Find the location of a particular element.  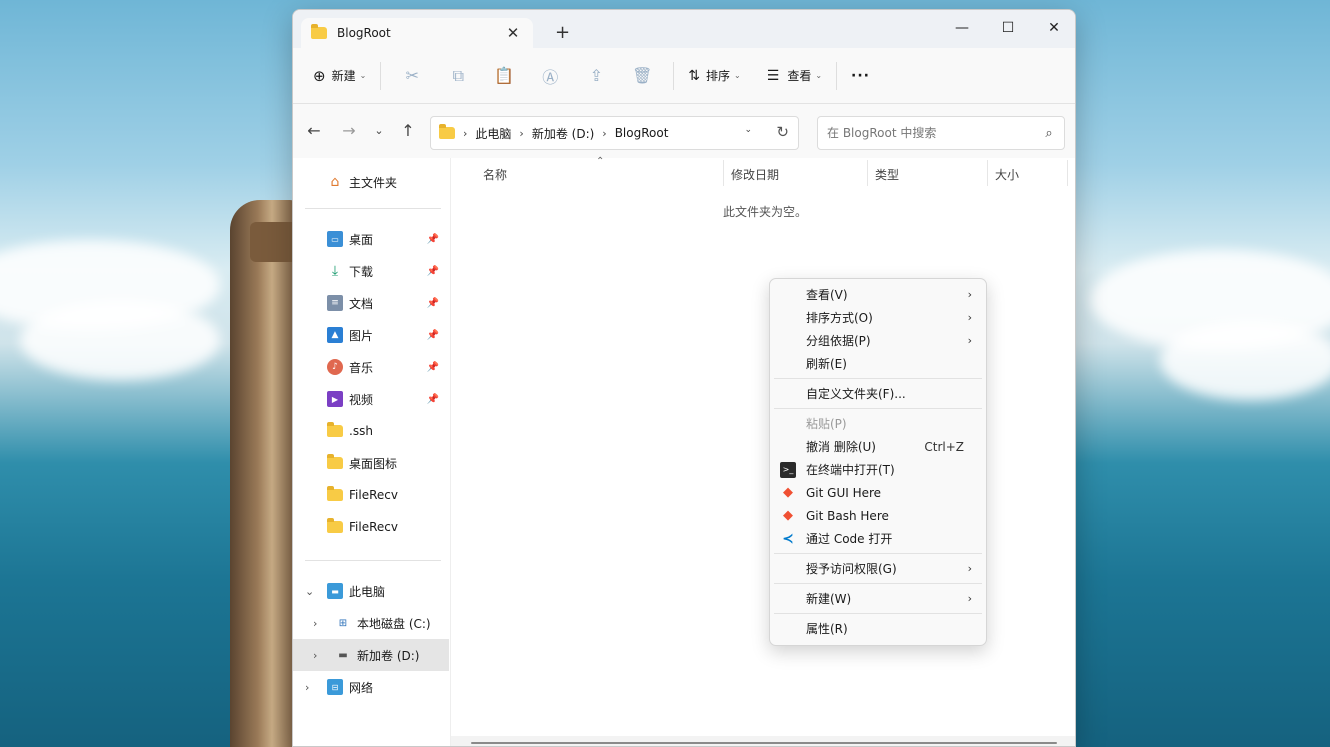

sidebar-item-network: › ⊟ 网络 is located at coordinates (371, 687).